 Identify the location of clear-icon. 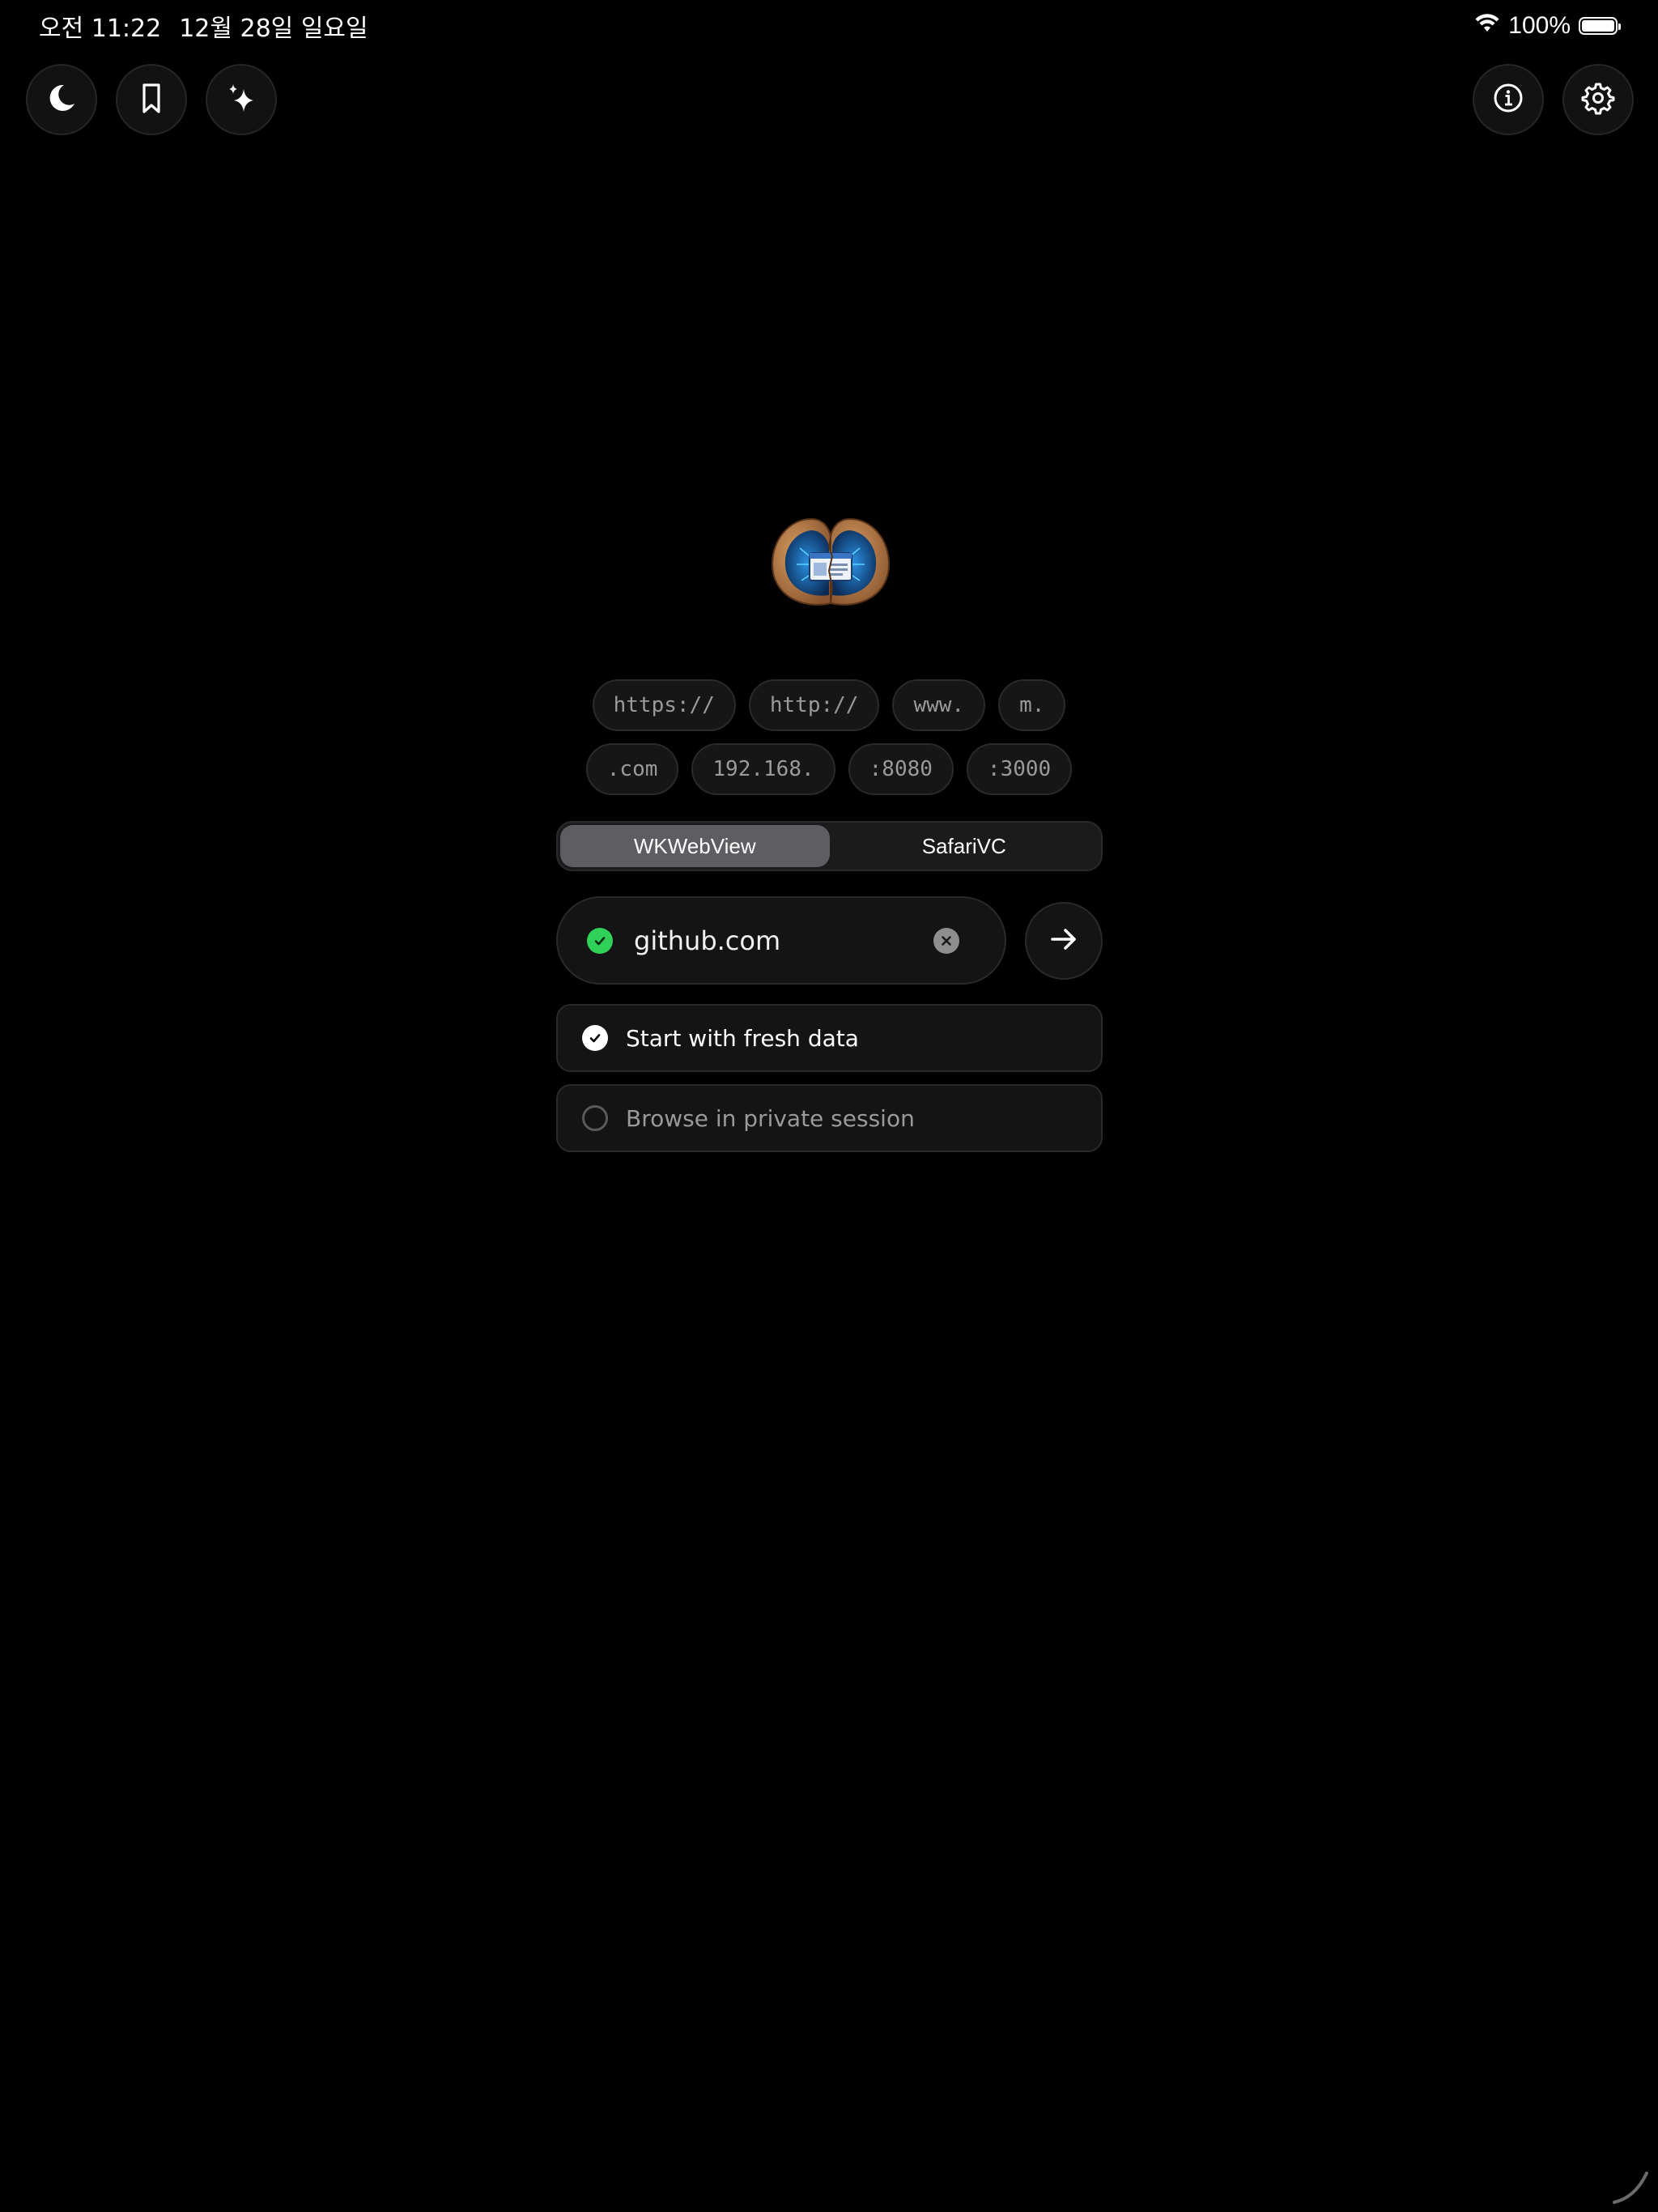
(946, 941).